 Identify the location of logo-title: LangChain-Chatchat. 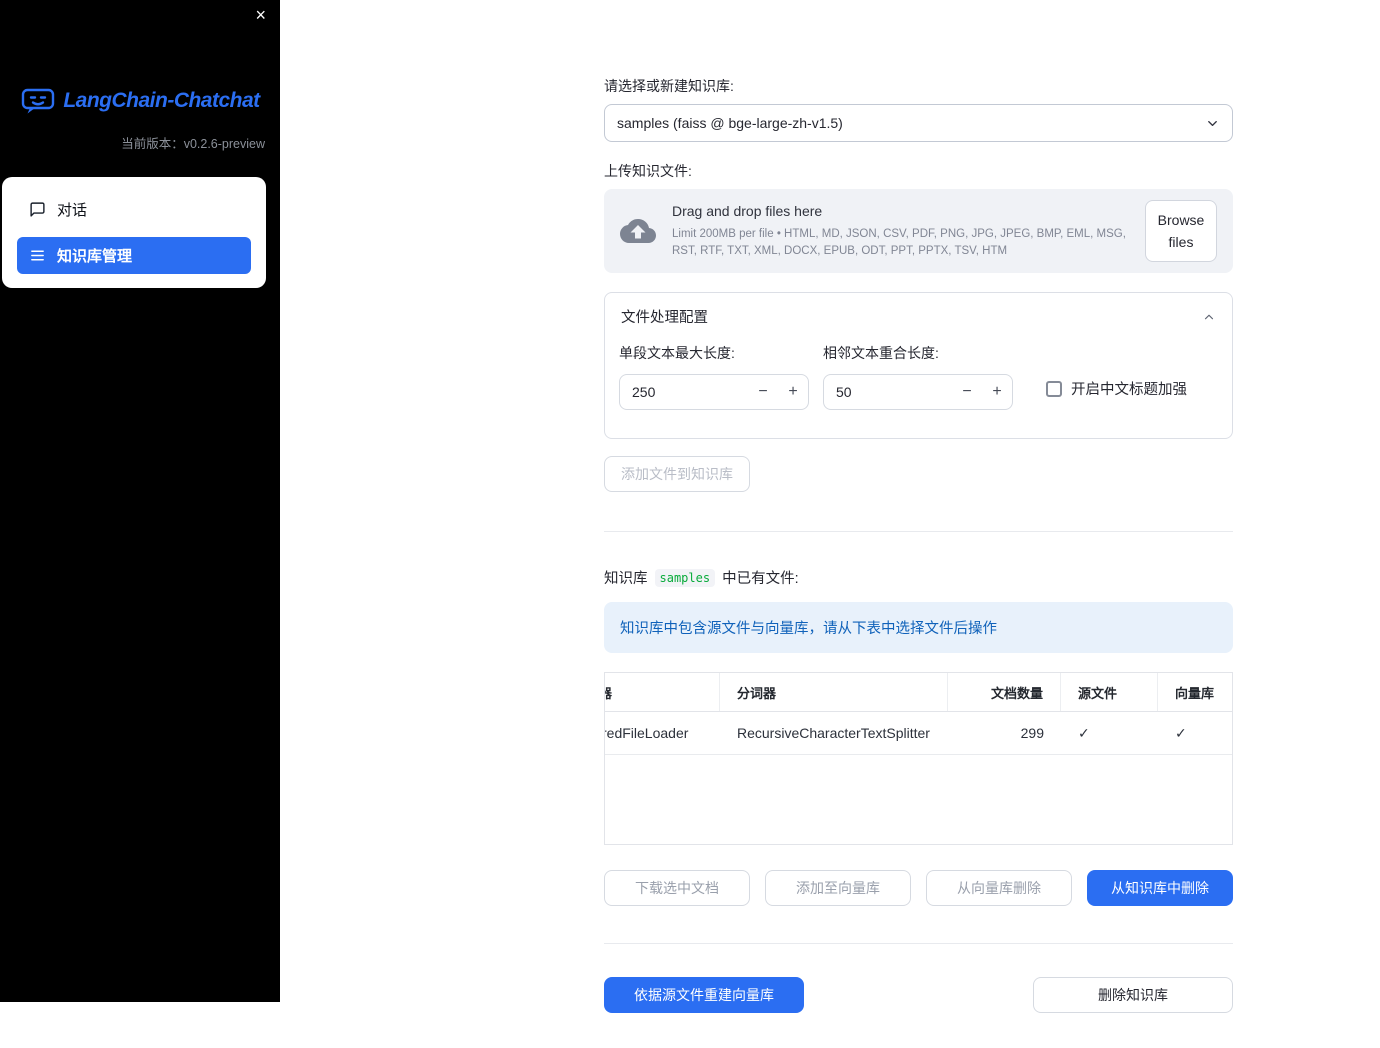
(161, 100).